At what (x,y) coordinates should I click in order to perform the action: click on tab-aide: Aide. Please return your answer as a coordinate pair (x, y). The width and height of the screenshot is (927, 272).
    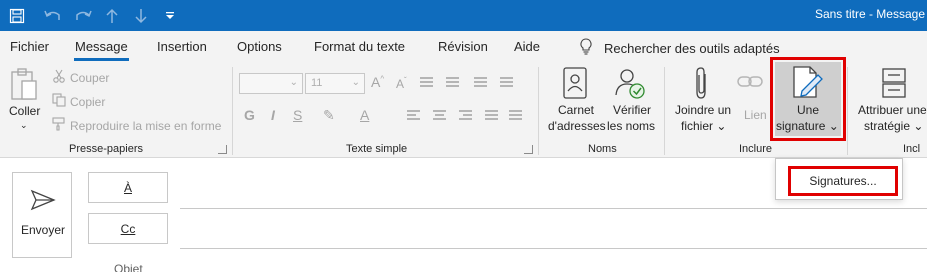
    Looking at the image, I should click on (527, 46).